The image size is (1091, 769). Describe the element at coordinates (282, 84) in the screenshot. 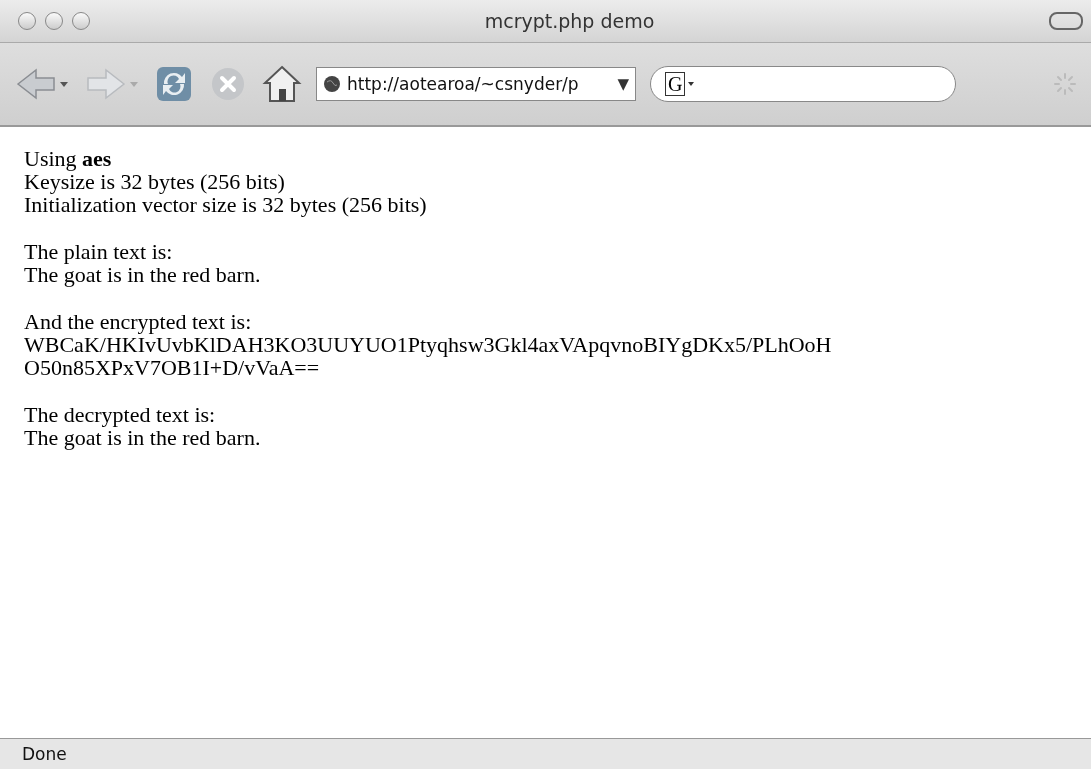

I see `home-icon` at that location.